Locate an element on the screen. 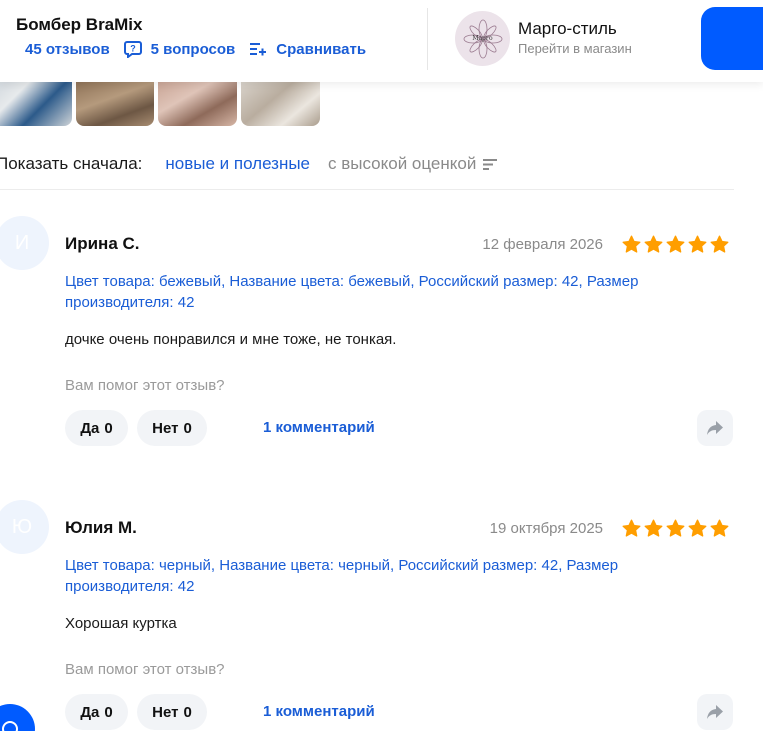  sort-option-high-rating: с высокой оценкой is located at coordinates (413, 164).